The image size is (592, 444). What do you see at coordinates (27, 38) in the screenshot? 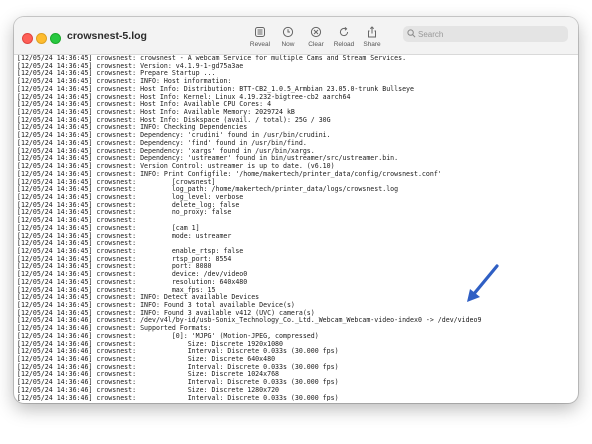
I see `close-window-button` at bounding box center [27, 38].